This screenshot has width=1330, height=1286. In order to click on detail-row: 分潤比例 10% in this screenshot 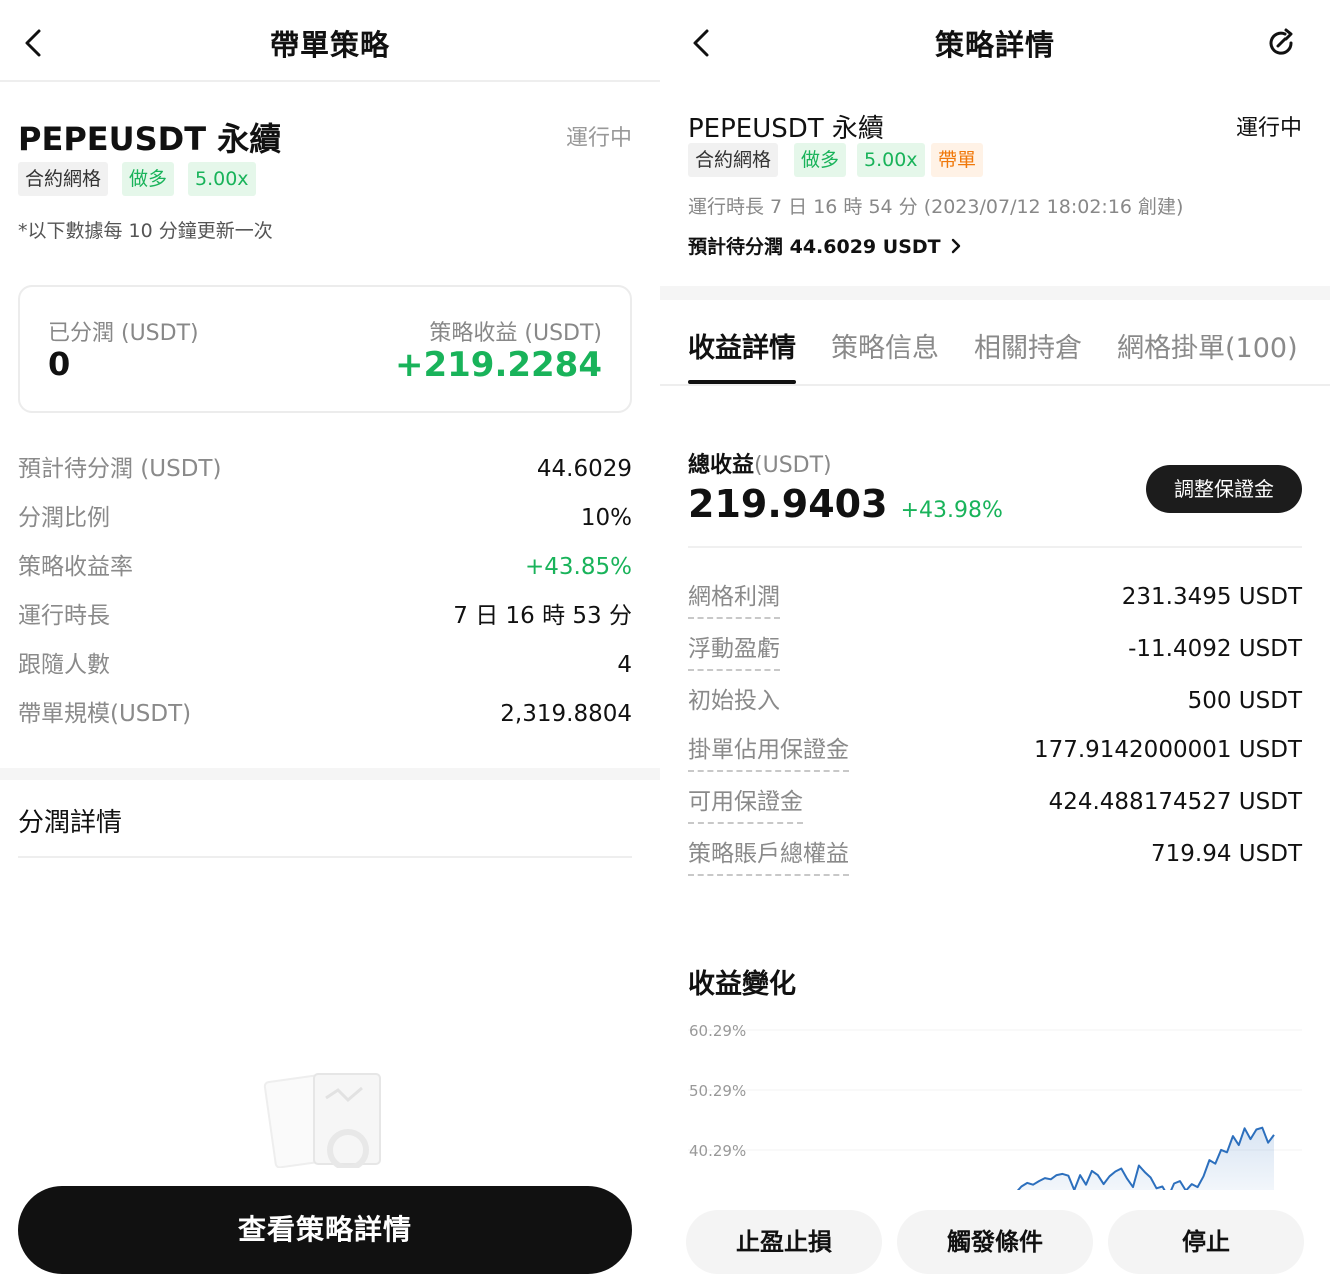, I will do `click(325, 518)`.